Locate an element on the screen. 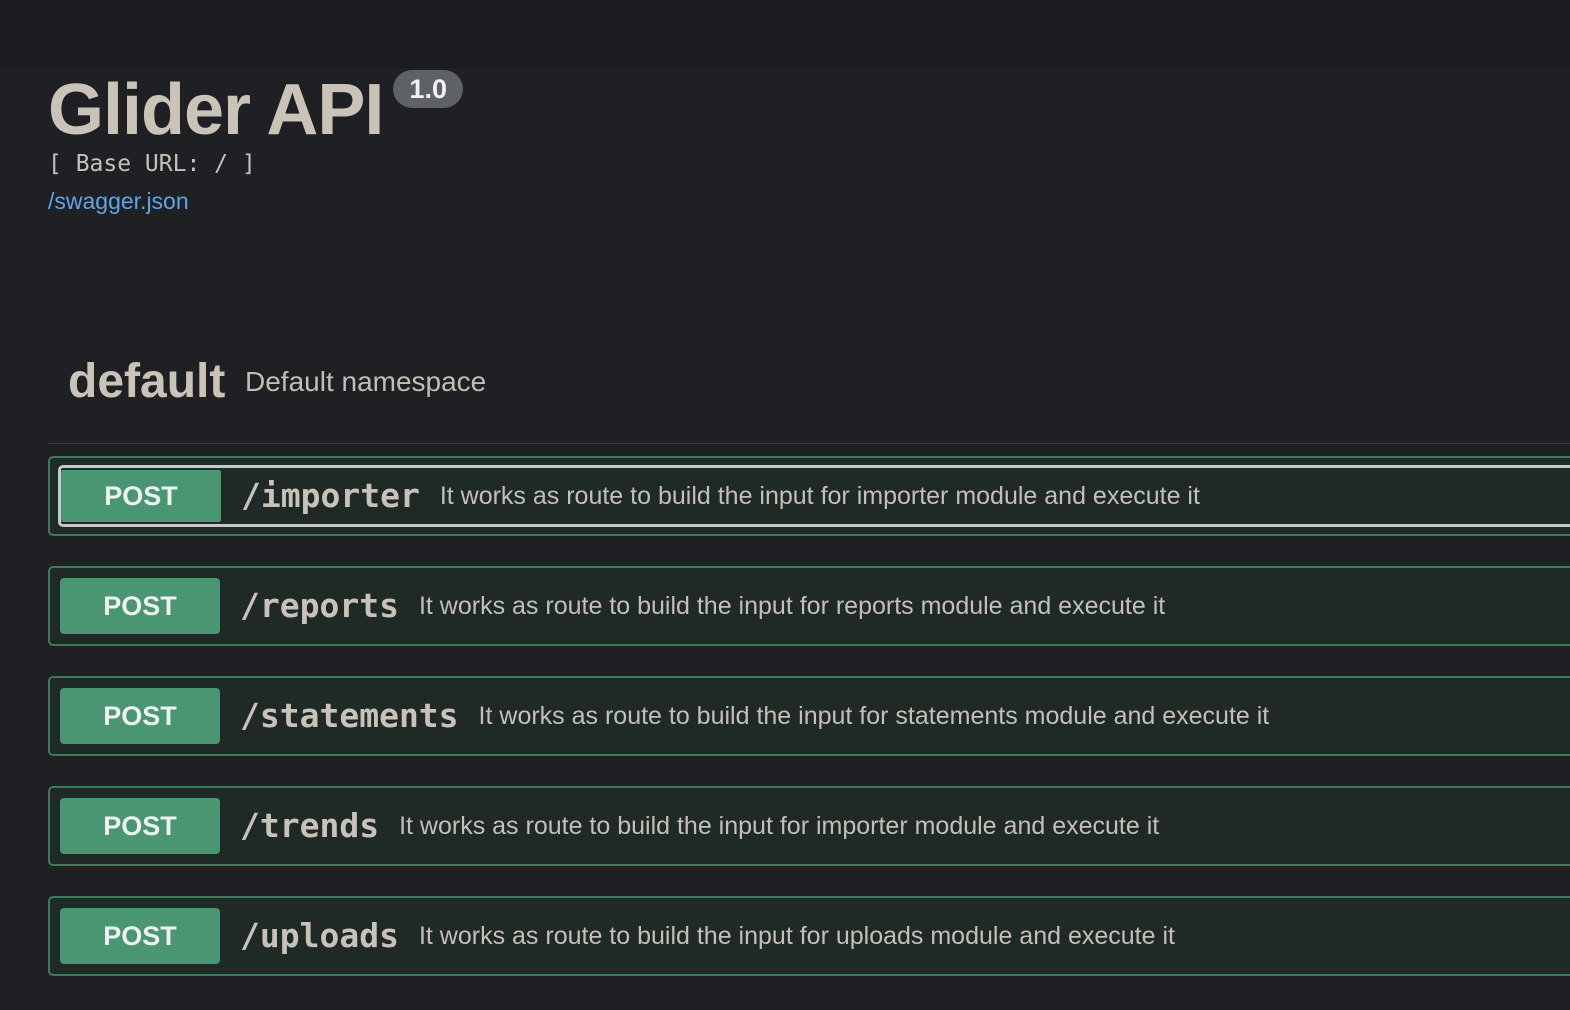 This screenshot has width=1570, height=1010. operation-path: /statements is located at coordinates (349, 715).